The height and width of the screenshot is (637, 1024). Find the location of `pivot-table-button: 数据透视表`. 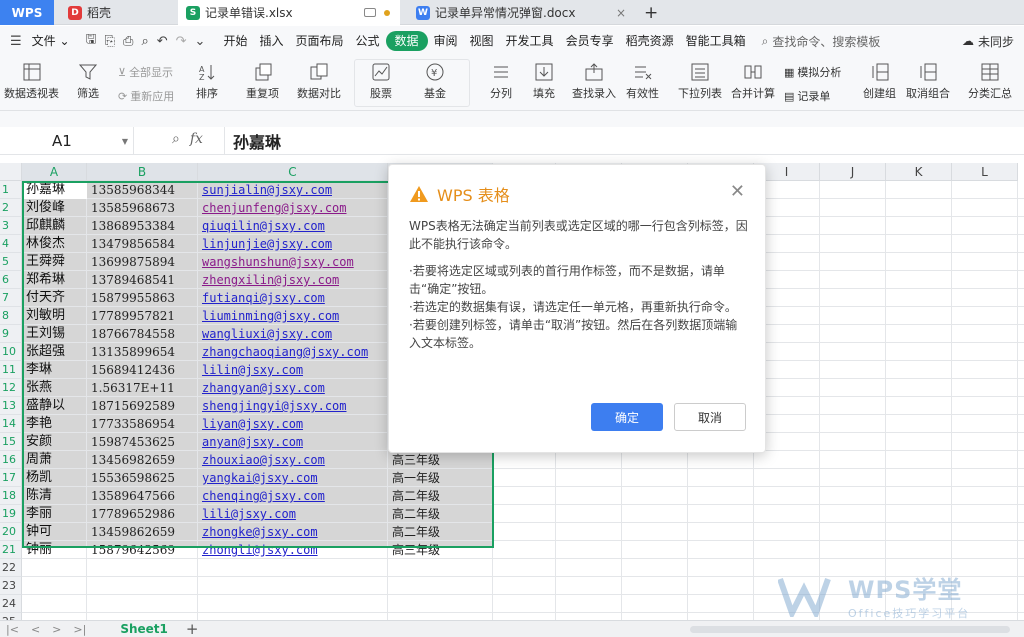

pivot-table-button: 数据透视表 is located at coordinates (31, 81).